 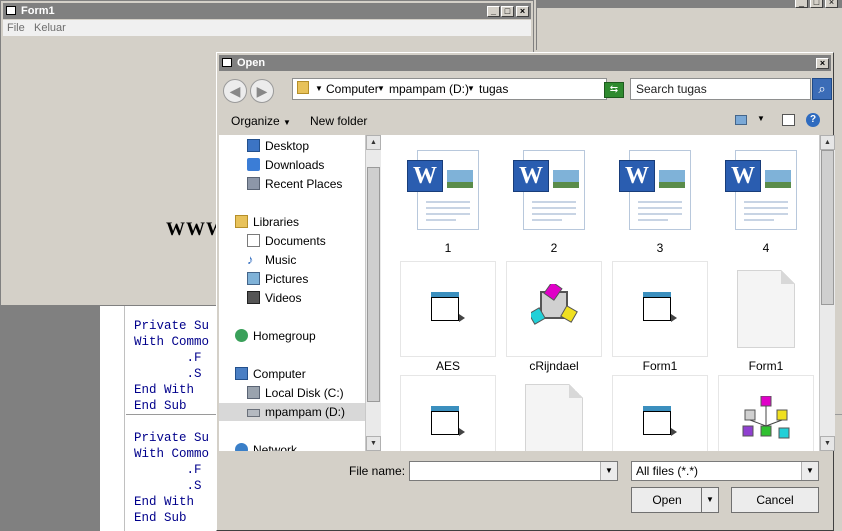 I want to click on nav-item-label: Music, so click(x=281, y=260).